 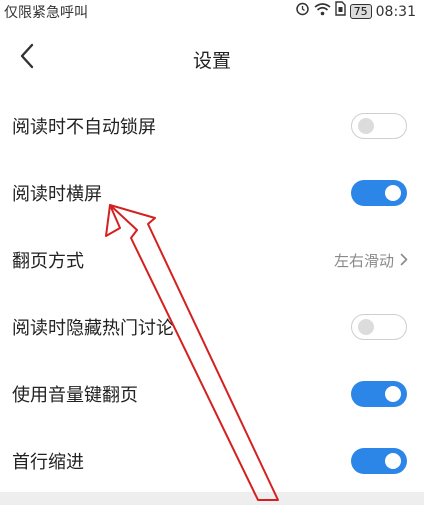 I want to click on setting-row-landscape: 阅读时横屏, so click(x=212, y=193).